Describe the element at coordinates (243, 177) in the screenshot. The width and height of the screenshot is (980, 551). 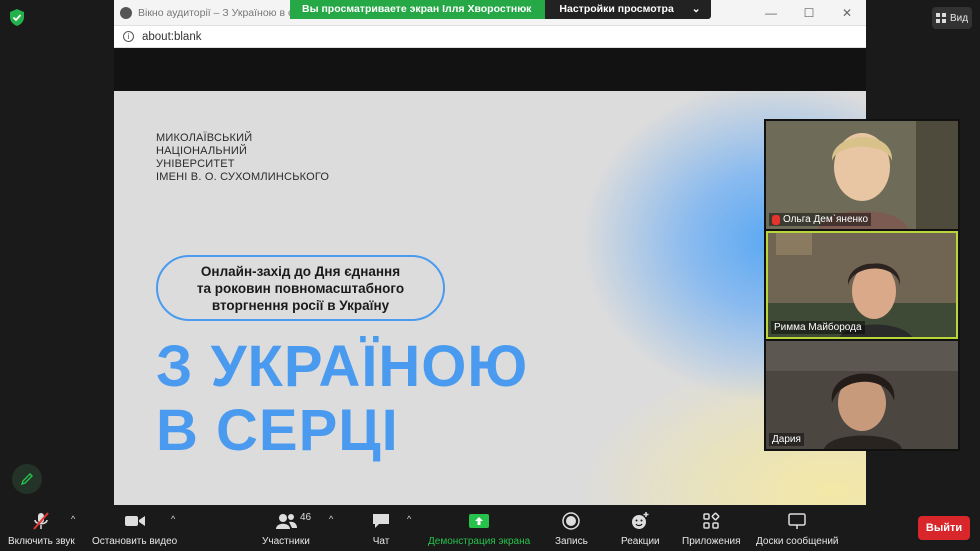
I see `university-line: ІМЕНІ В. О. СУХОМЛИНСЬКОГО` at that location.